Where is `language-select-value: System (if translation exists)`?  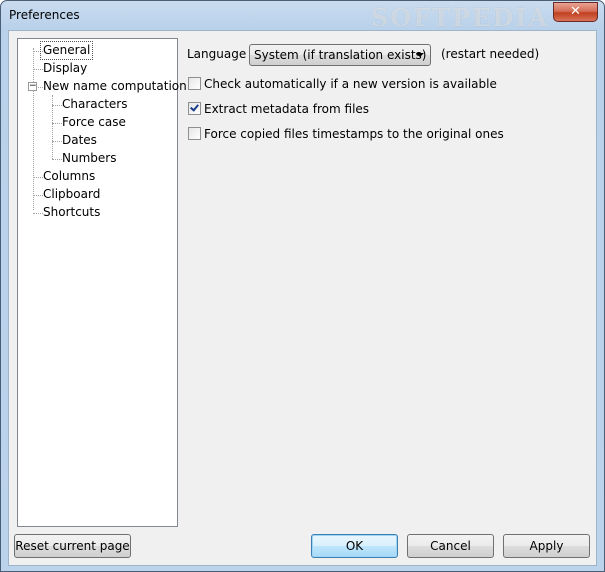 language-select-value: System (if translation exists) is located at coordinates (340, 55).